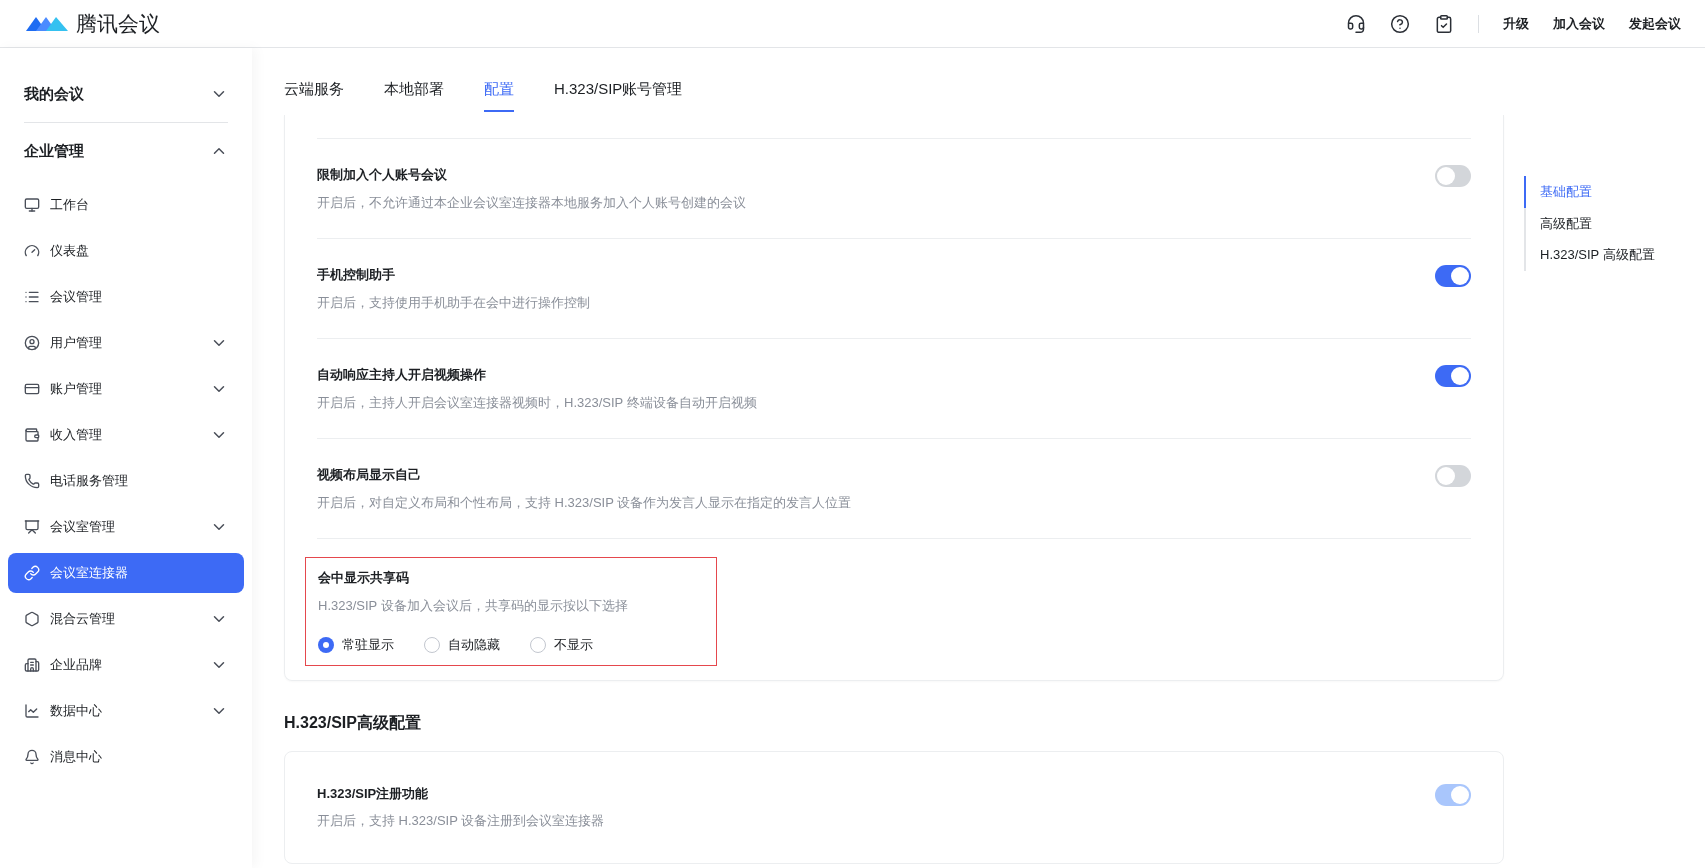 The width and height of the screenshot is (1705, 868). Describe the element at coordinates (32, 251) in the screenshot. I see `gauge-icon` at that location.